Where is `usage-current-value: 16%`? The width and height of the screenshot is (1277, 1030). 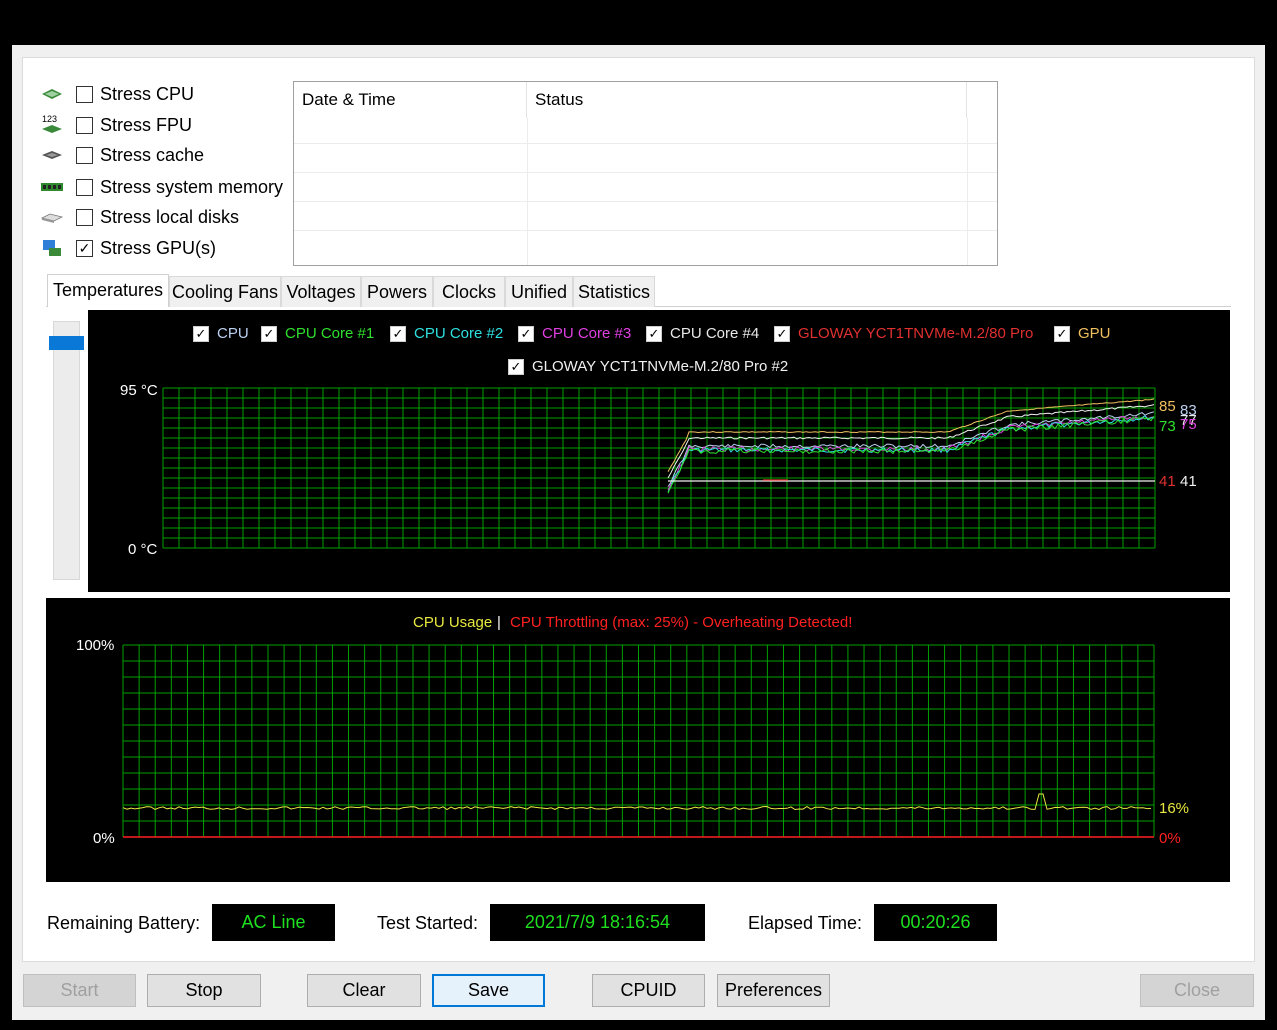 usage-current-value: 16% is located at coordinates (1174, 808).